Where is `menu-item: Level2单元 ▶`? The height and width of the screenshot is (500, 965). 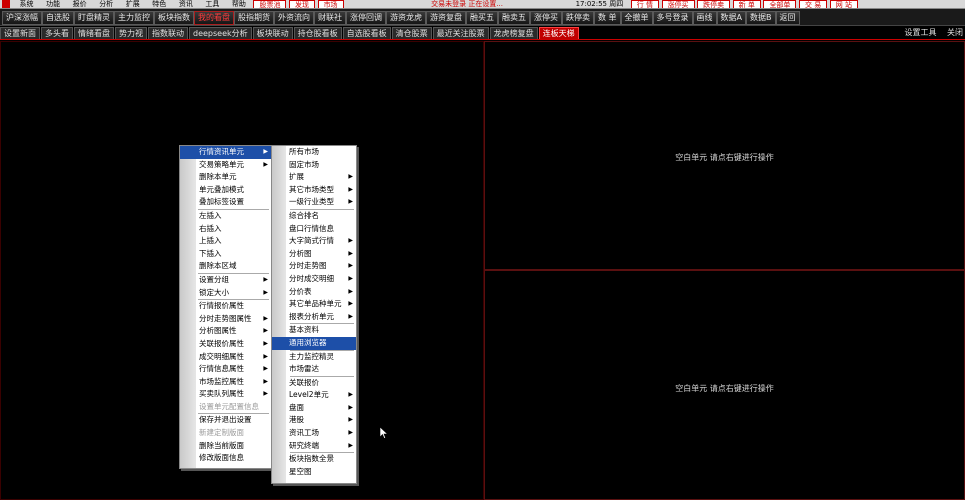
menu-item: Level2单元 ▶ is located at coordinates (314, 395).